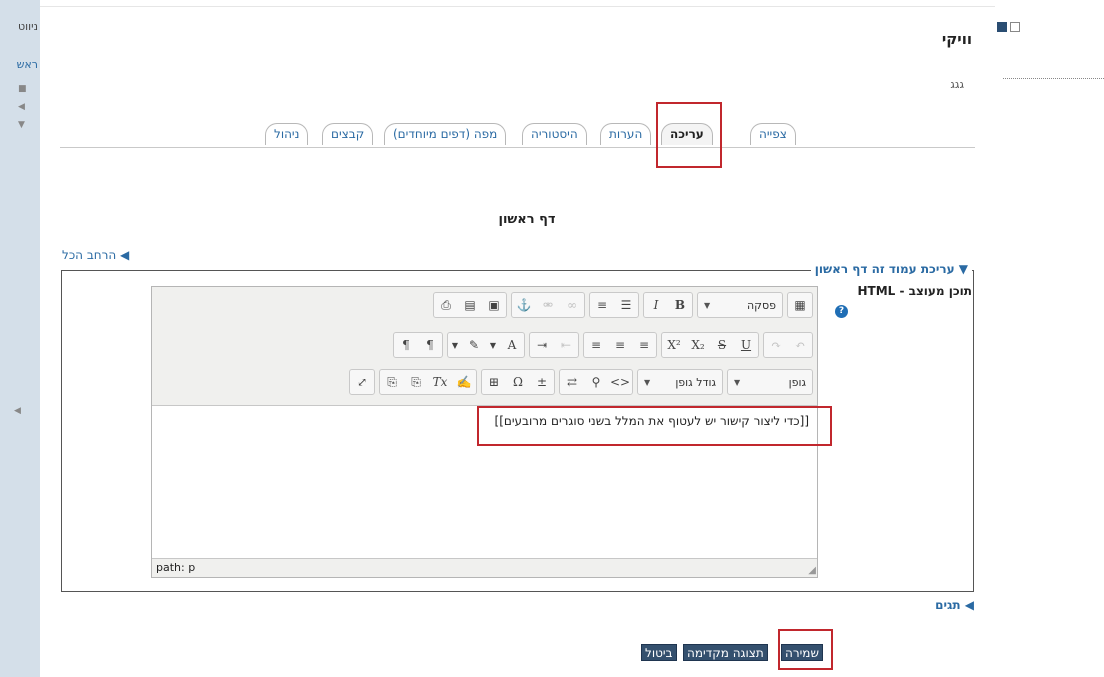 This screenshot has width=1104, height=677. Describe the element at coordinates (542, 382) in the screenshot. I see `equation-icon: ±` at that location.